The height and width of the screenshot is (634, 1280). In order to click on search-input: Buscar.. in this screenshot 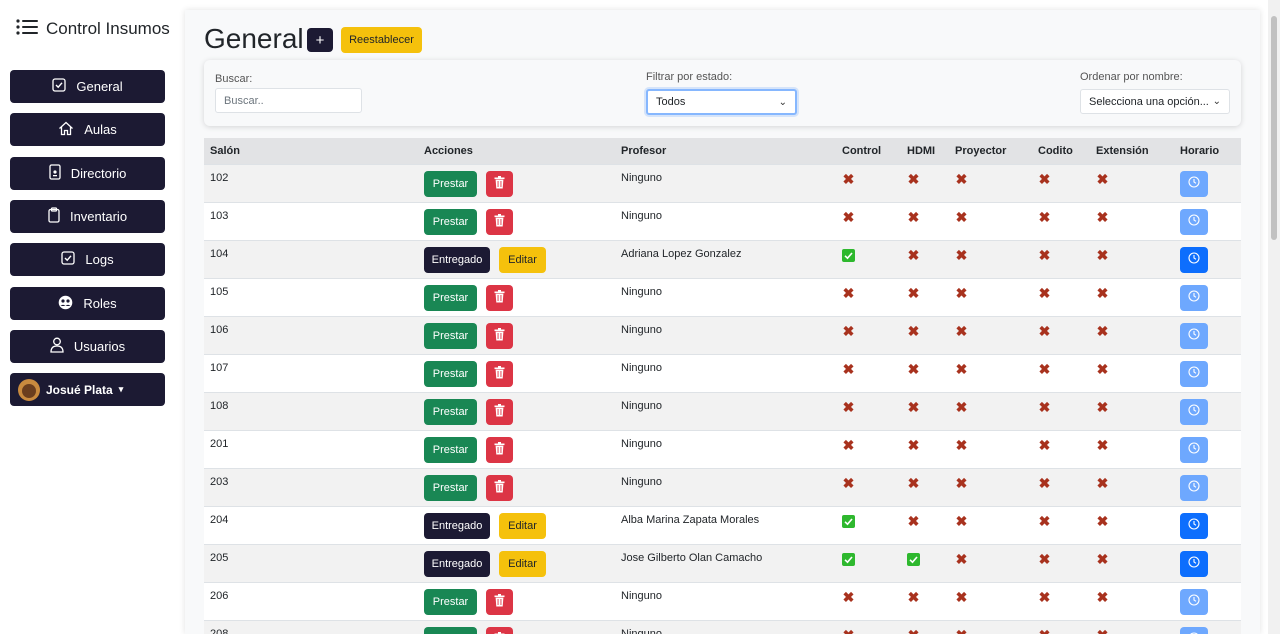, I will do `click(288, 100)`.